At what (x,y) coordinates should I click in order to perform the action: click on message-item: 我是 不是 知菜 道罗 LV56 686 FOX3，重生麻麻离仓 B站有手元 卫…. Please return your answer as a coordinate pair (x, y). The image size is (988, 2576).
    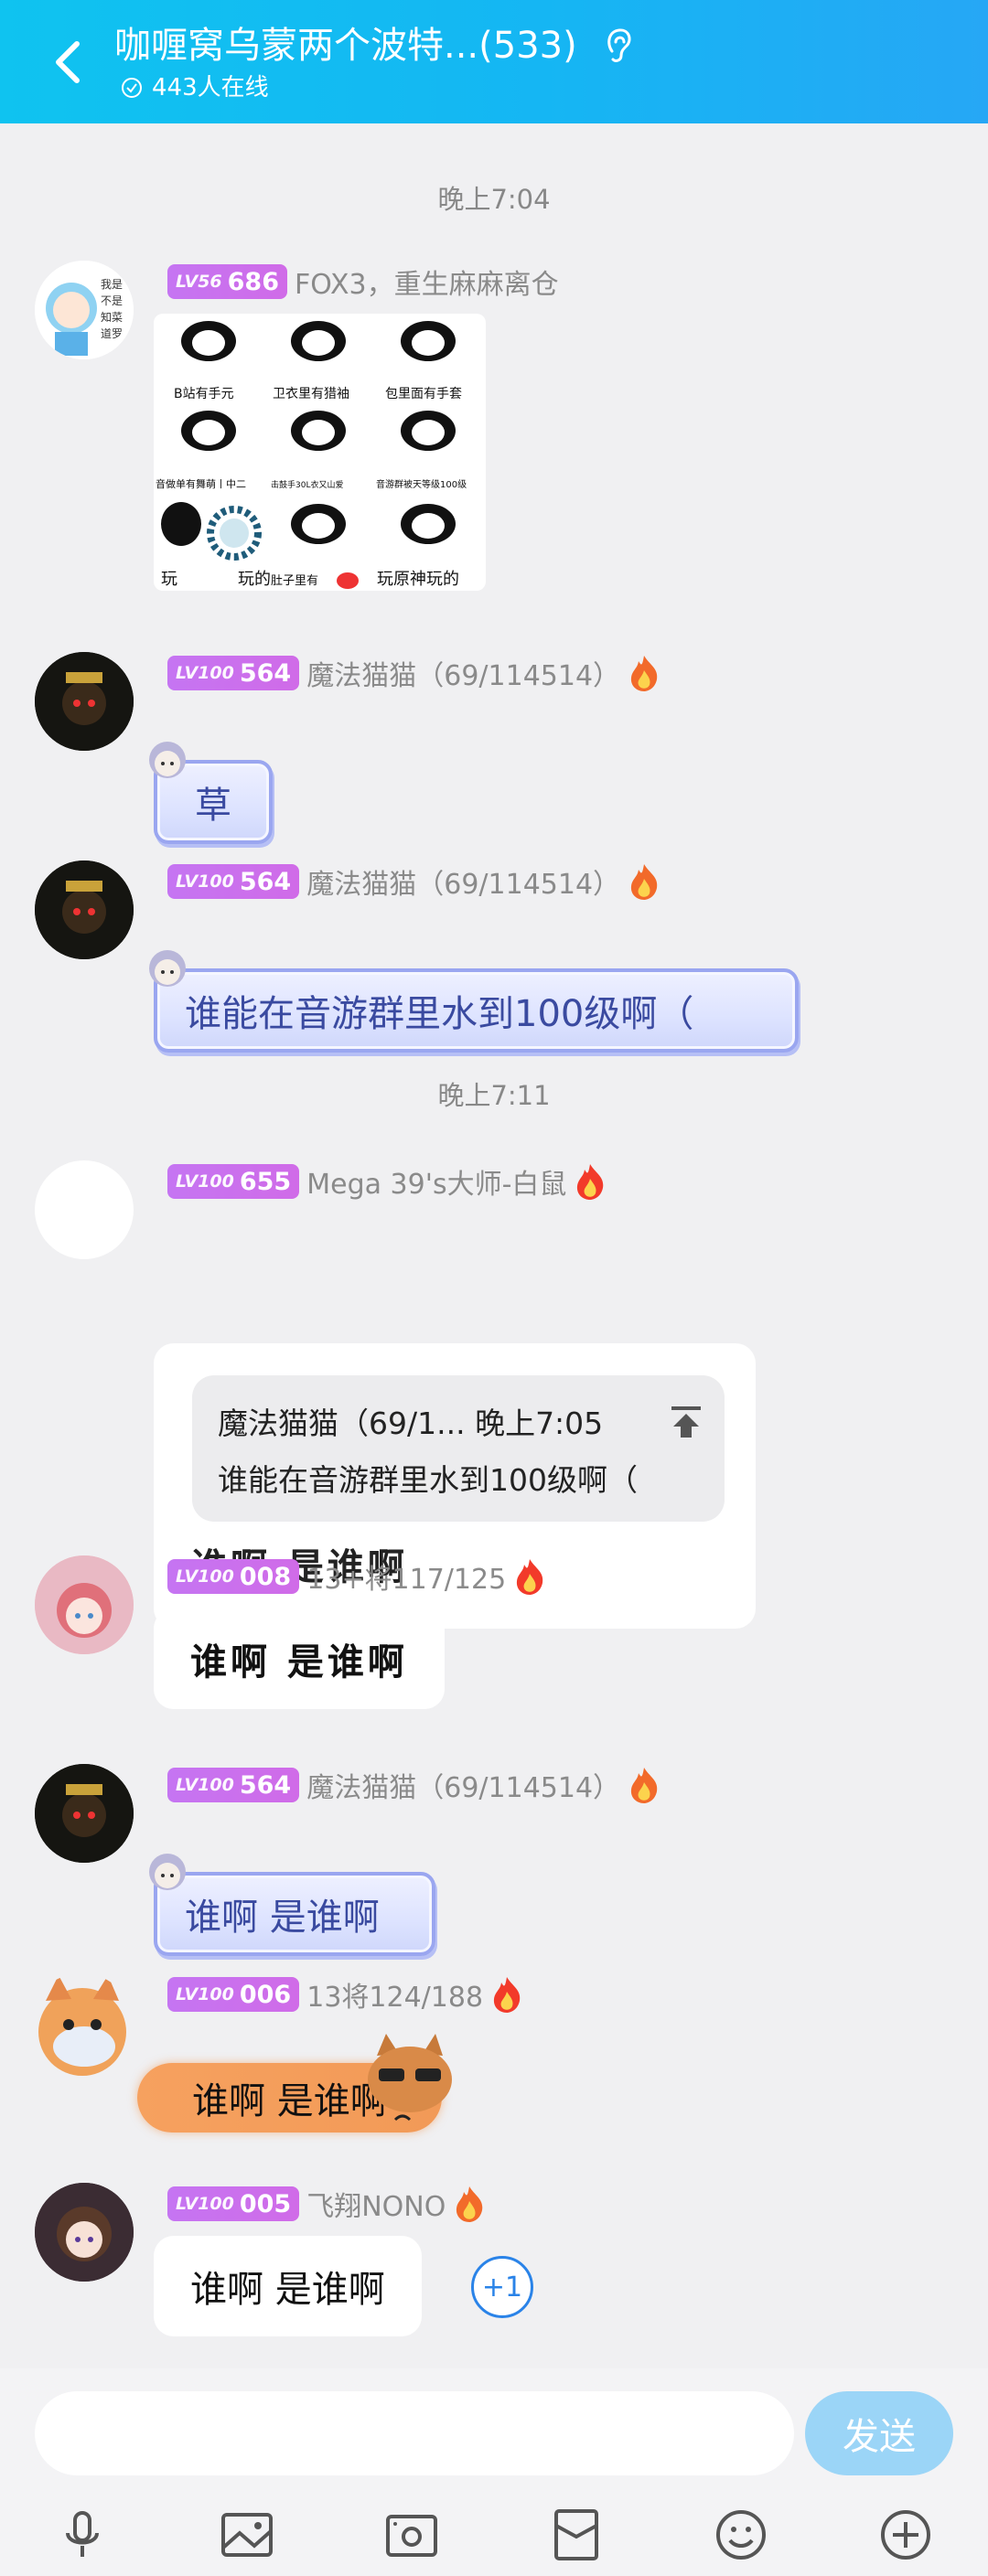
    Looking at the image, I should click on (494, 426).